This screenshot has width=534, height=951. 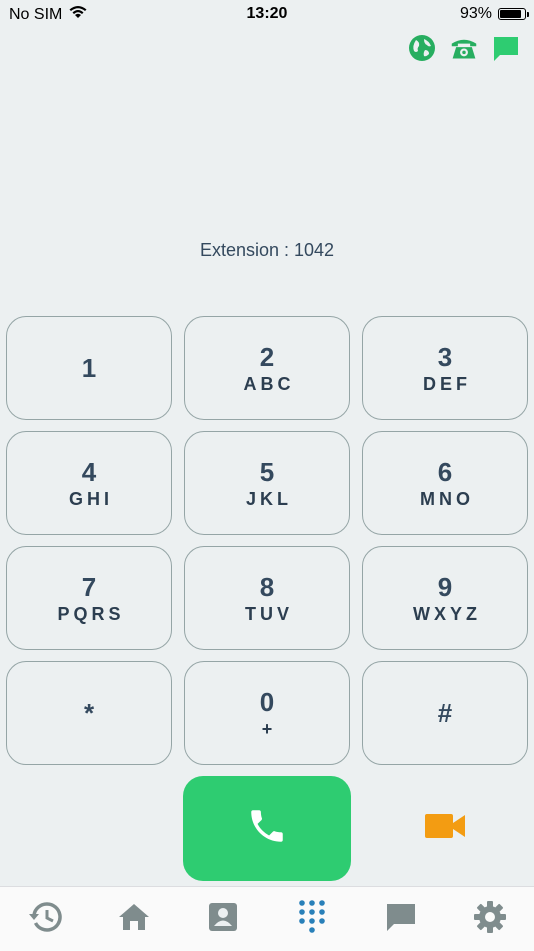 What do you see at coordinates (267, 356) in the screenshot?
I see `key-digit: 2` at bounding box center [267, 356].